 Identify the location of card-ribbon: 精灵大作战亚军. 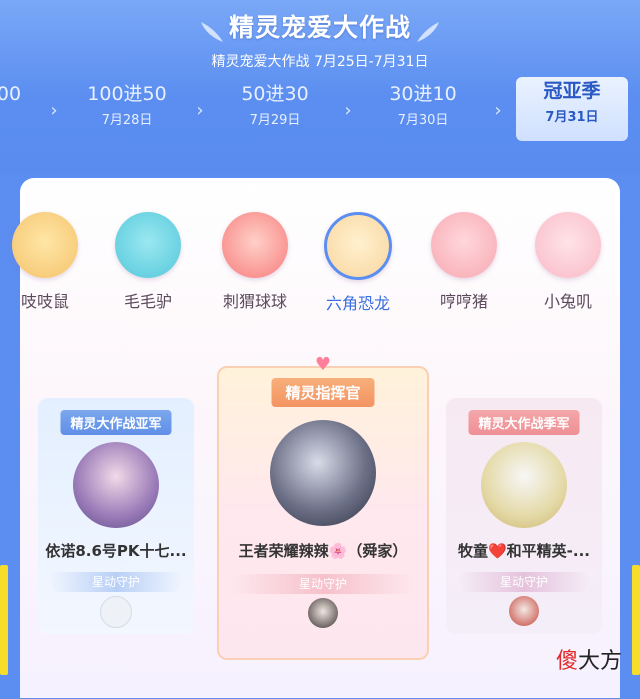
(116, 422).